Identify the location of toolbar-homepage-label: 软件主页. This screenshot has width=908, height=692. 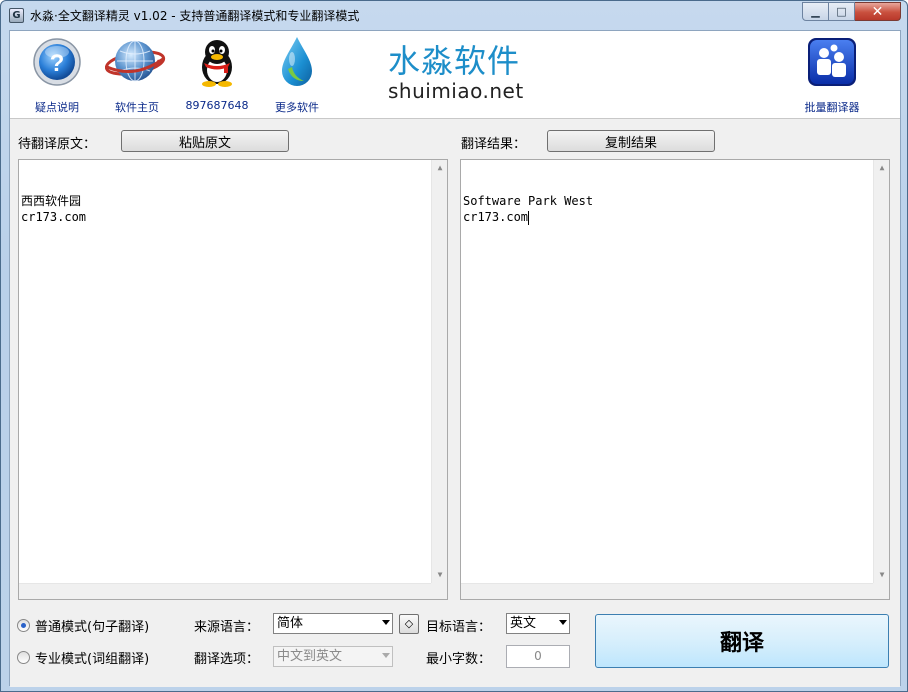
(137, 107).